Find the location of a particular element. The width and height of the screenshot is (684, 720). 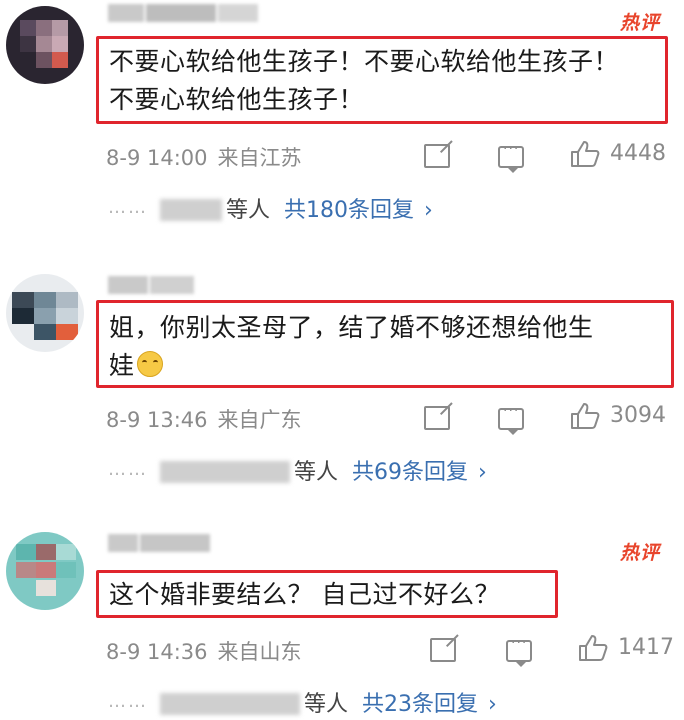

comment-meta: 8-9 14:36 来自山东 is located at coordinates (204, 651).